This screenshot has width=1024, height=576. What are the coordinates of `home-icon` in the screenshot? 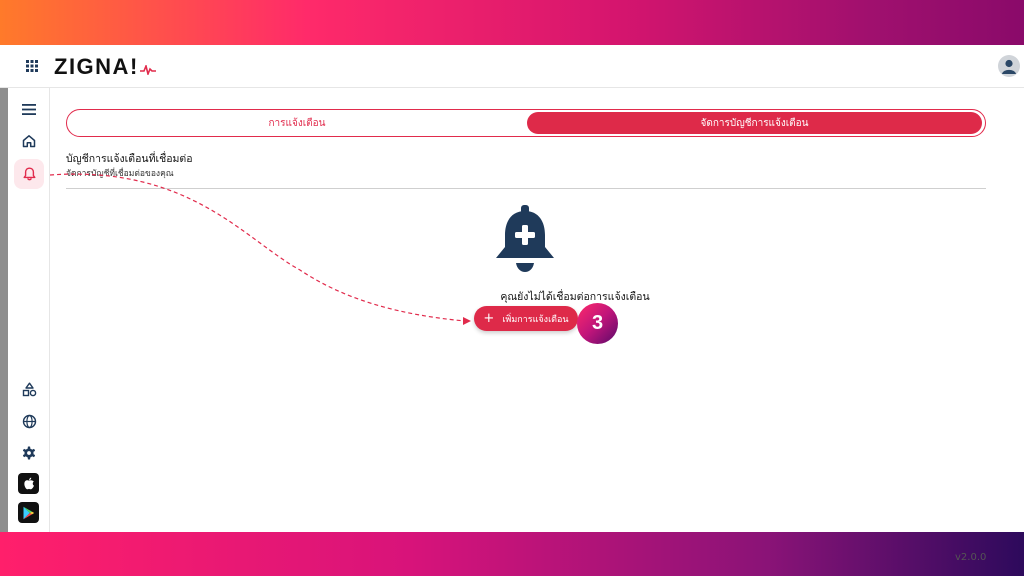 It's located at (29, 141).